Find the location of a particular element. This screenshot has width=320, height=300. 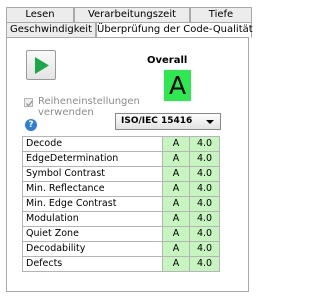

table-row: Decode A 4.0 is located at coordinates (121, 144).